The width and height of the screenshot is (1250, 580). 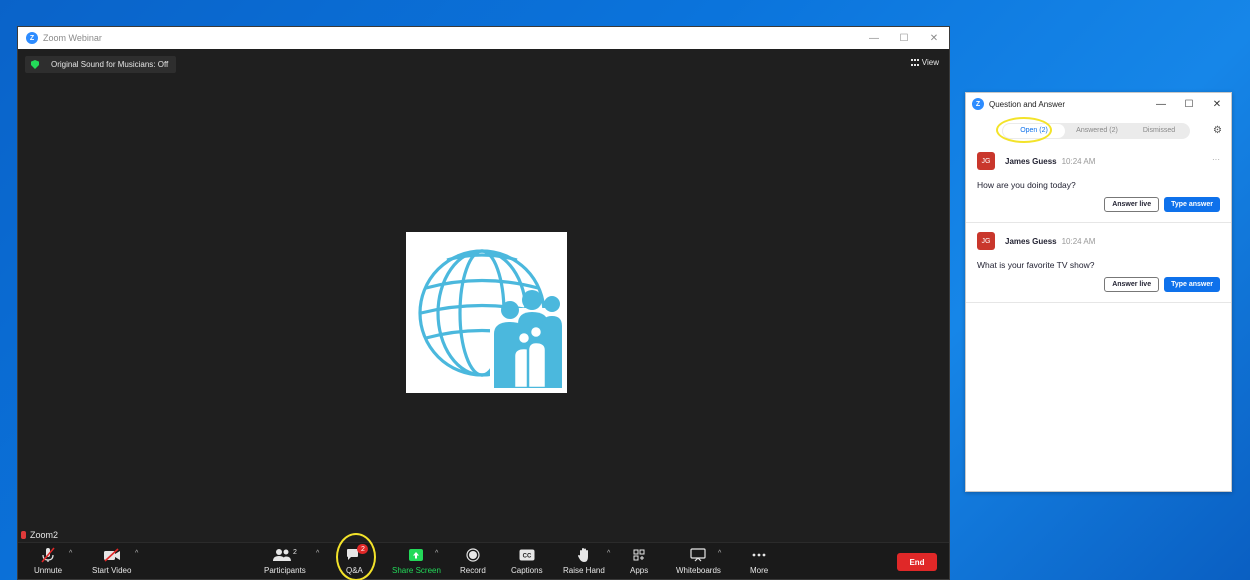 What do you see at coordinates (1036, 265) in the screenshot?
I see `question-text: What is your favorite TV show?` at bounding box center [1036, 265].